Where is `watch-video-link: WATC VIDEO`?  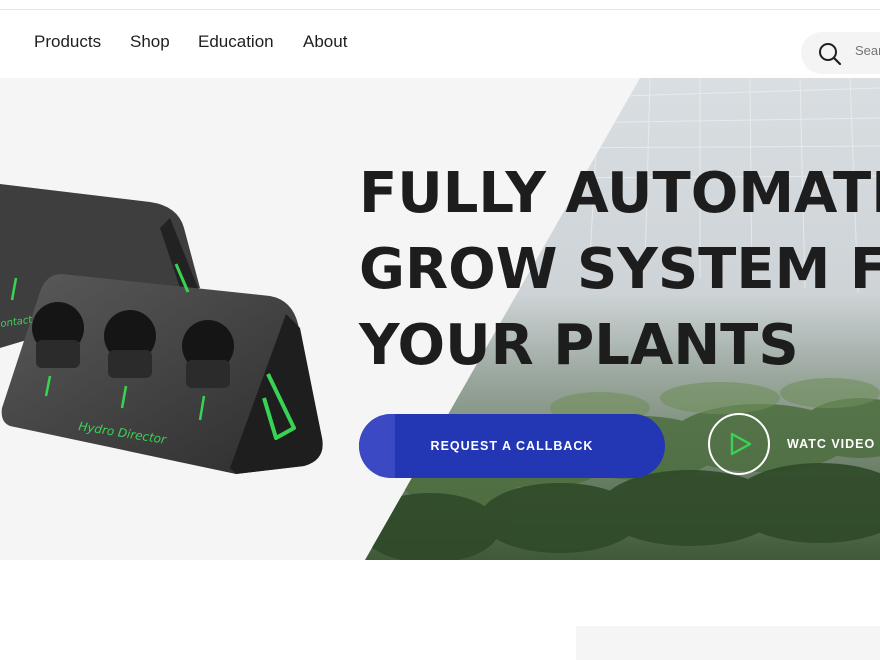
watch-video-link: WATC VIDEO is located at coordinates (831, 444).